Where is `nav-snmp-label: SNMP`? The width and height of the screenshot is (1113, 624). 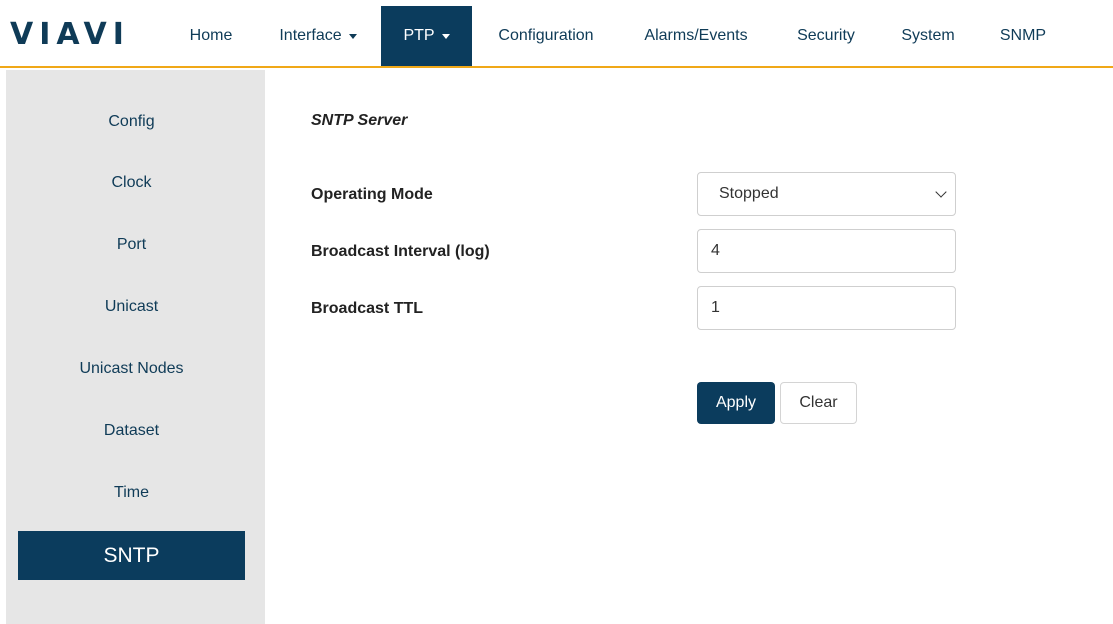 nav-snmp-label: SNMP is located at coordinates (1023, 35).